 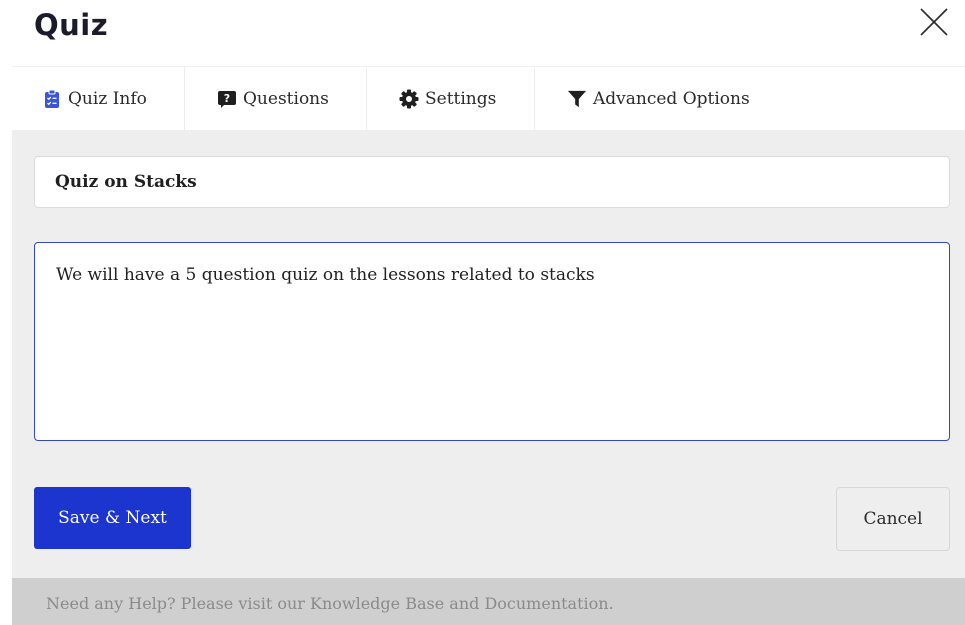 What do you see at coordinates (461, 99) in the screenshot?
I see `tab-label: Settings` at bounding box center [461, 99].